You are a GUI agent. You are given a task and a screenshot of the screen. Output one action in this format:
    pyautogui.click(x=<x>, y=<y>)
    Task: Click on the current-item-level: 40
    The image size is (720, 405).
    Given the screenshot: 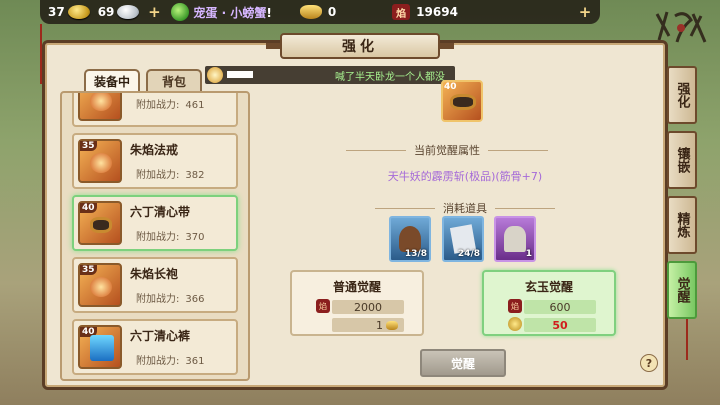 What is the action you would take?
    pyautogui.click(x=450, y=87)
    